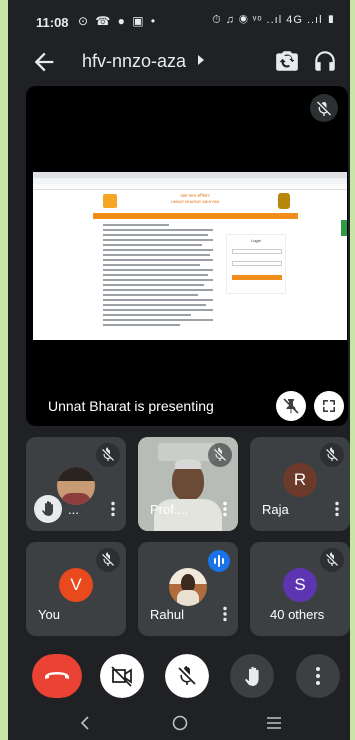 The image size is (355, 740). What do you see at coordinates (195, 195) in the screenshot?
I see `site-name-hindi: उन्नत भारत अभियान` at bounding box center [195, 195].